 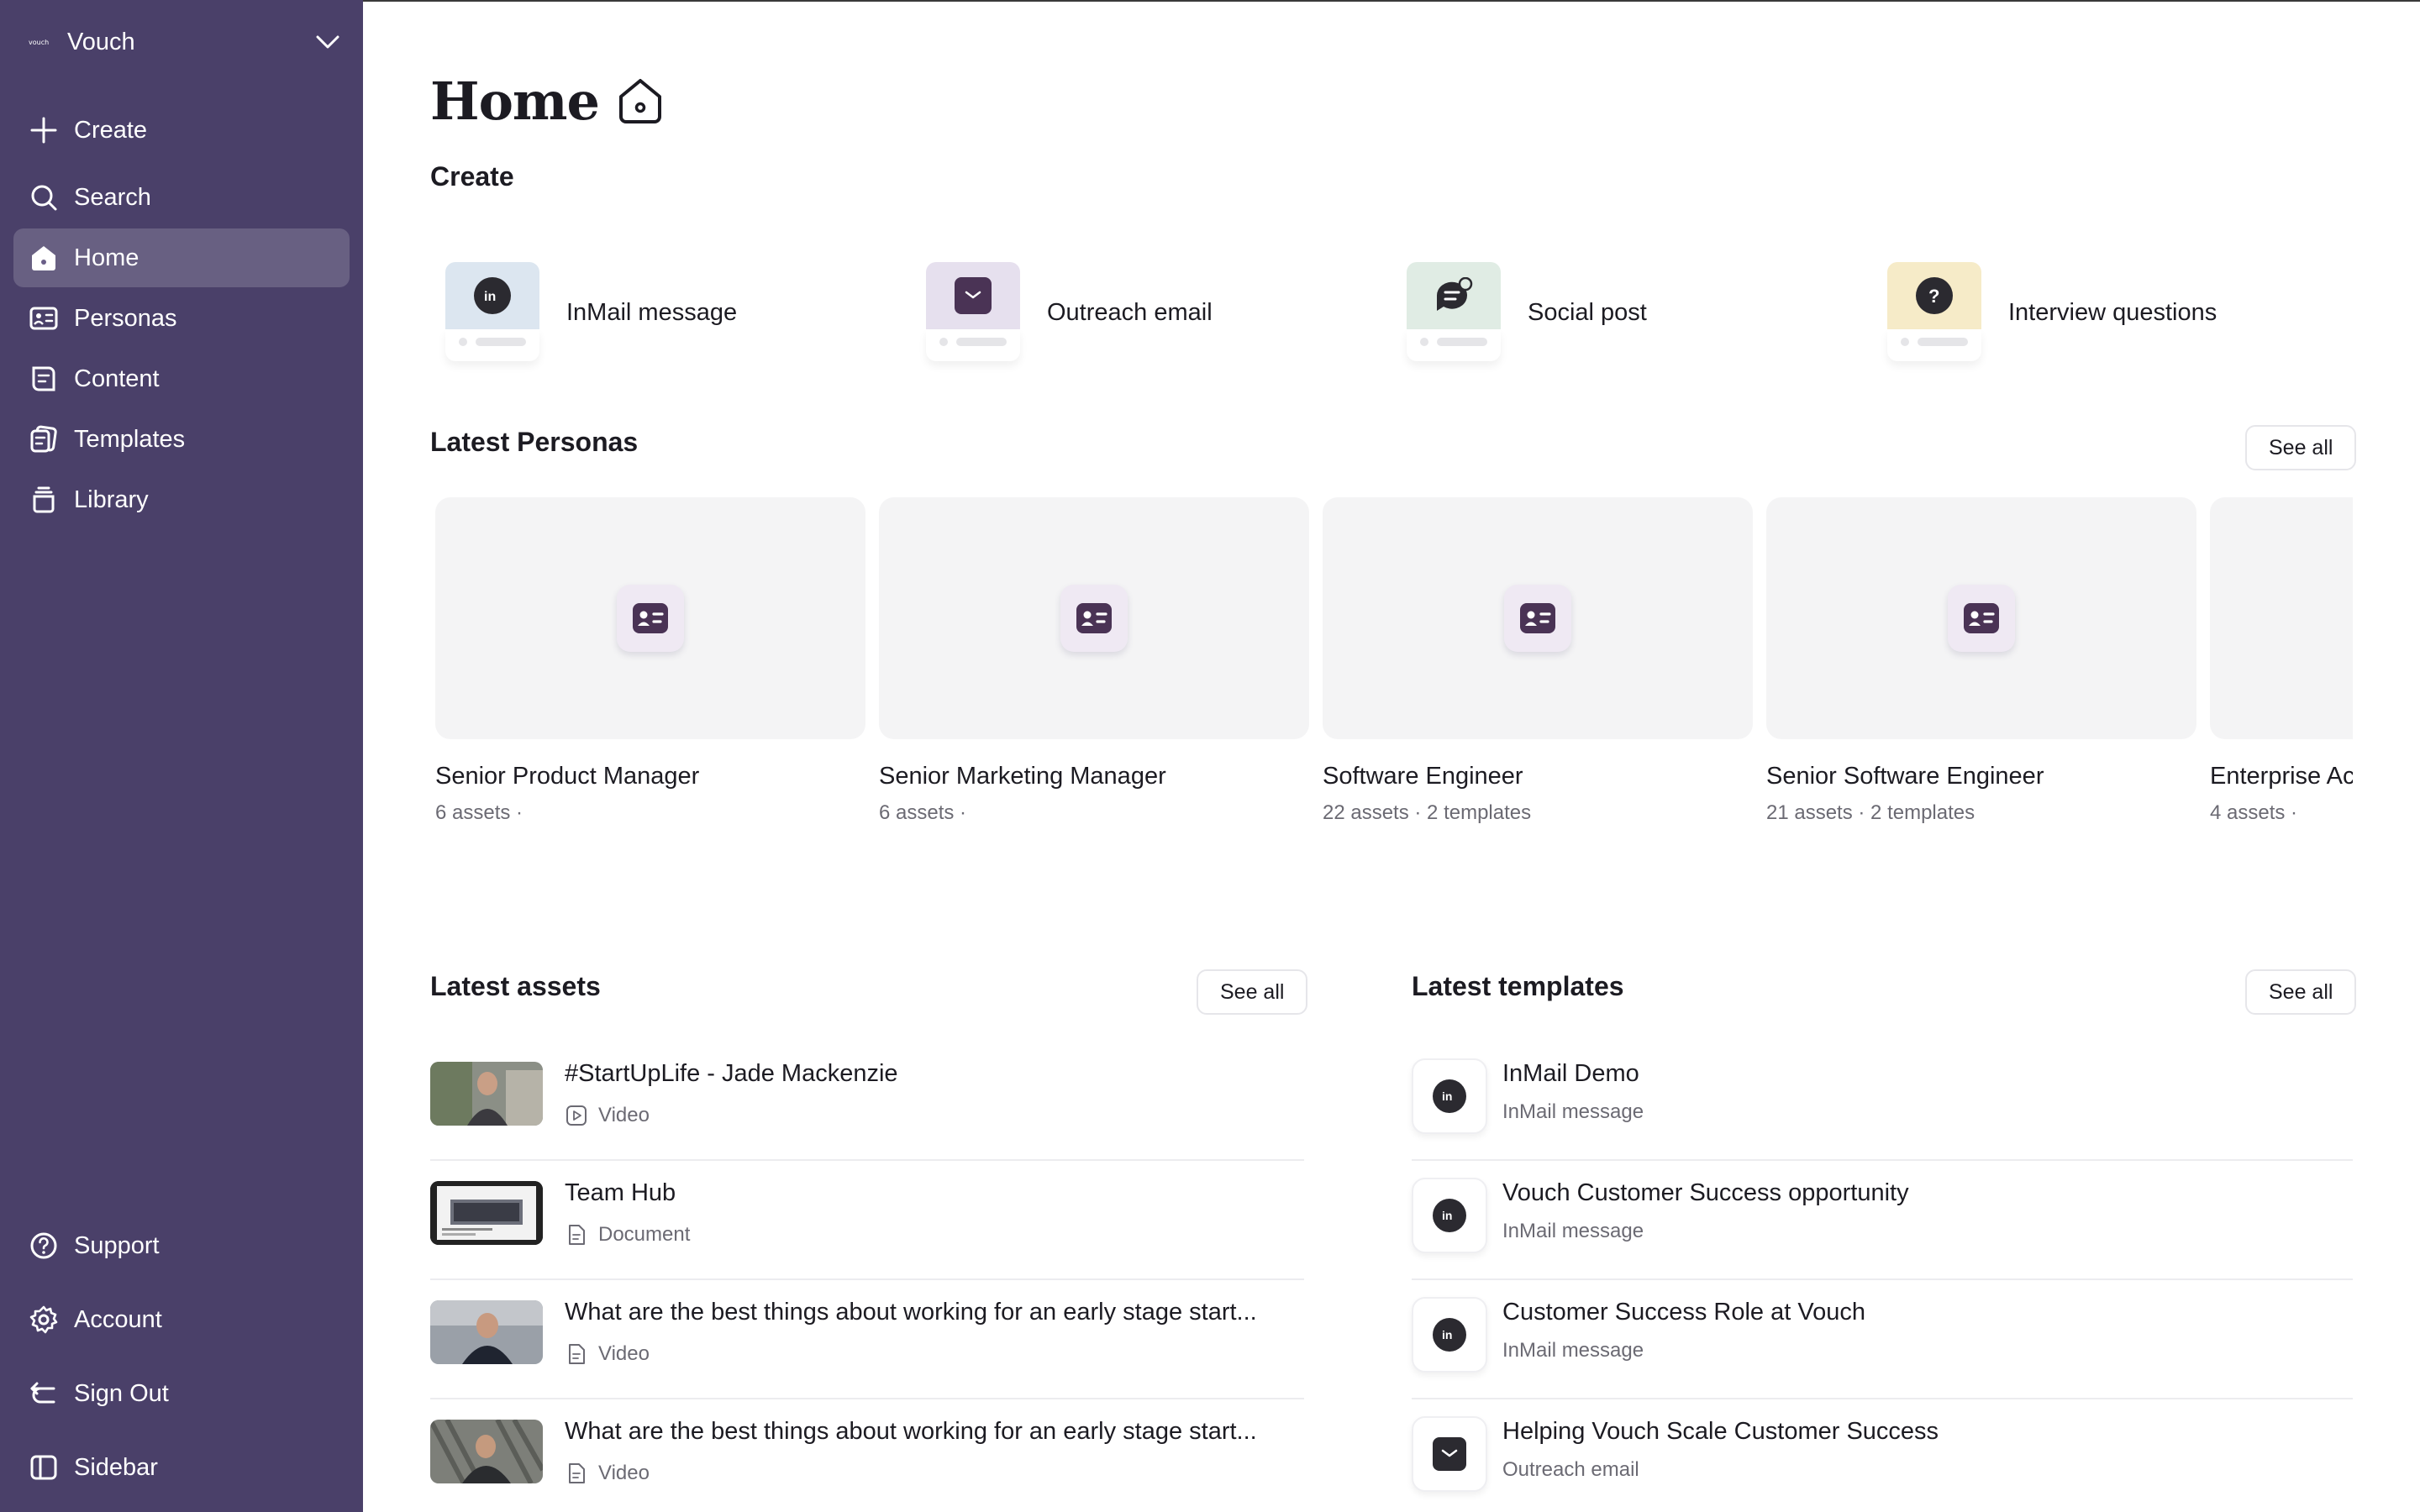 I want to click on persona-meta: 21 assets · 2 templates, so click(x=1870, y=812).